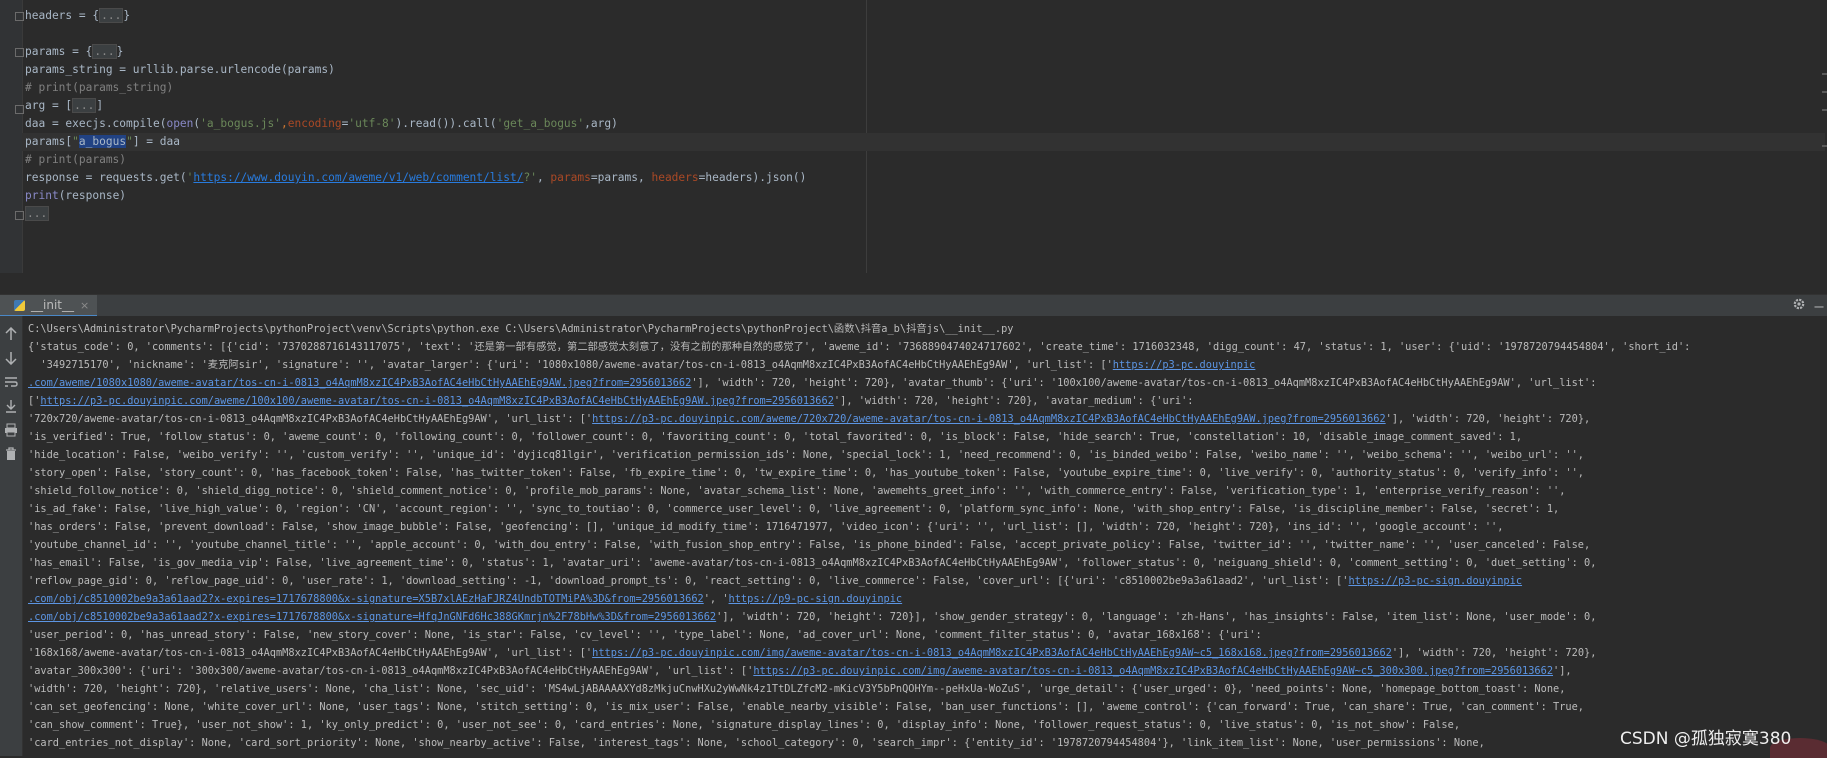  What do you see at coordinates (102, 141) in the screenshot?
I see `highlighted-identifier: a_bogus` at bounding box center [102, 141].